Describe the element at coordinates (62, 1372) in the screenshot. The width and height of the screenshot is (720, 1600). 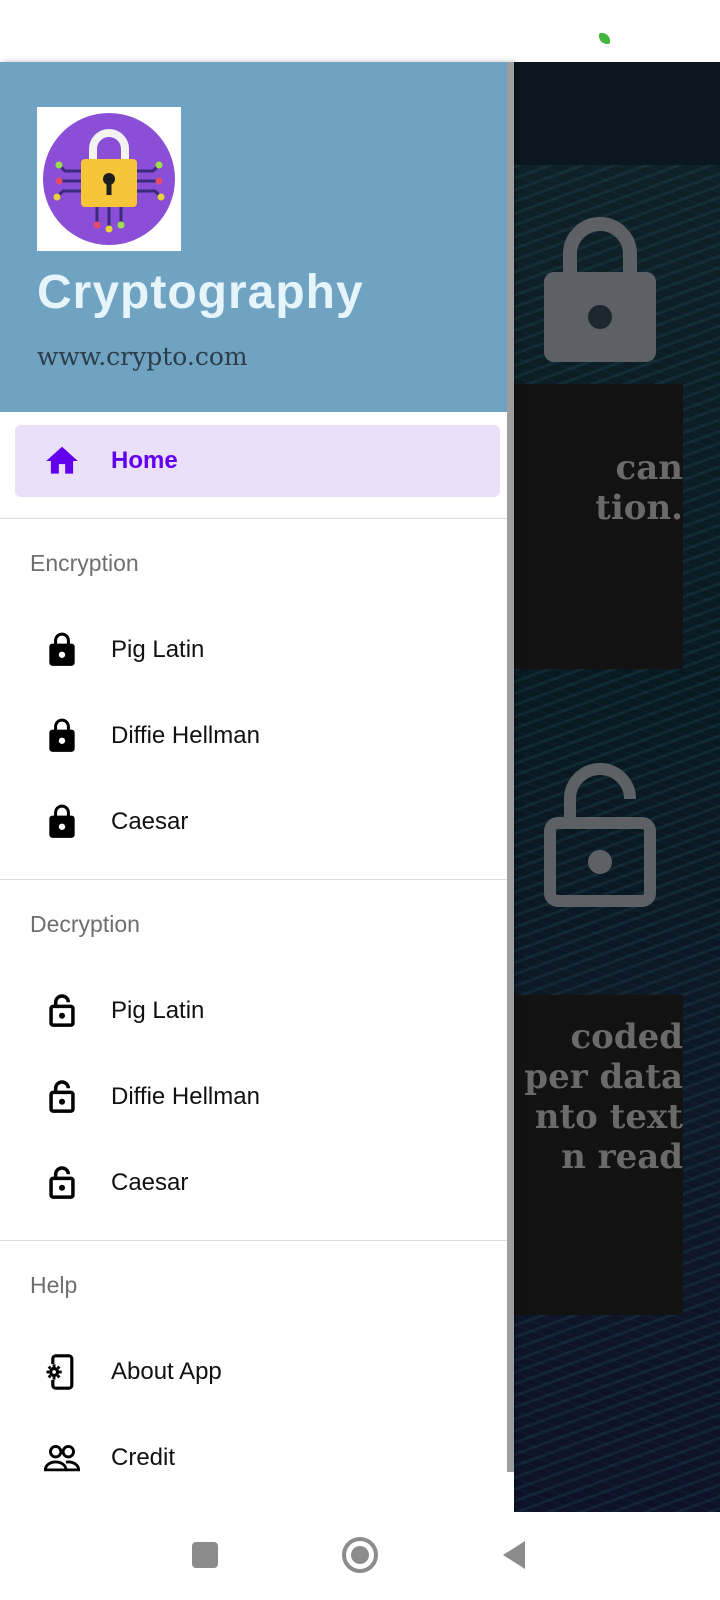
I see `phone-settings-icon` at that location.